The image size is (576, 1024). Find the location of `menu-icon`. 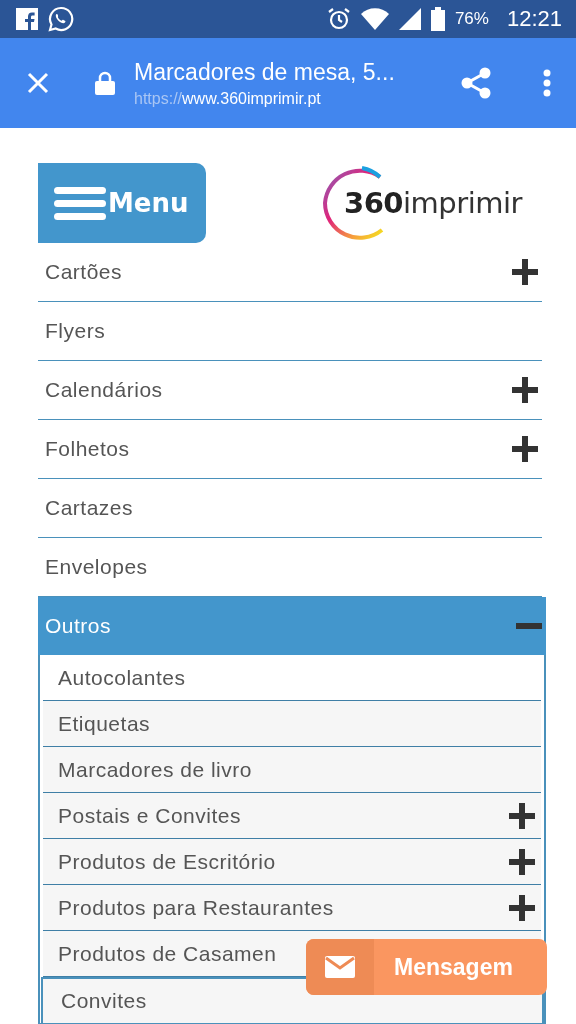

menu-icon is located at coordinates (80, 203).